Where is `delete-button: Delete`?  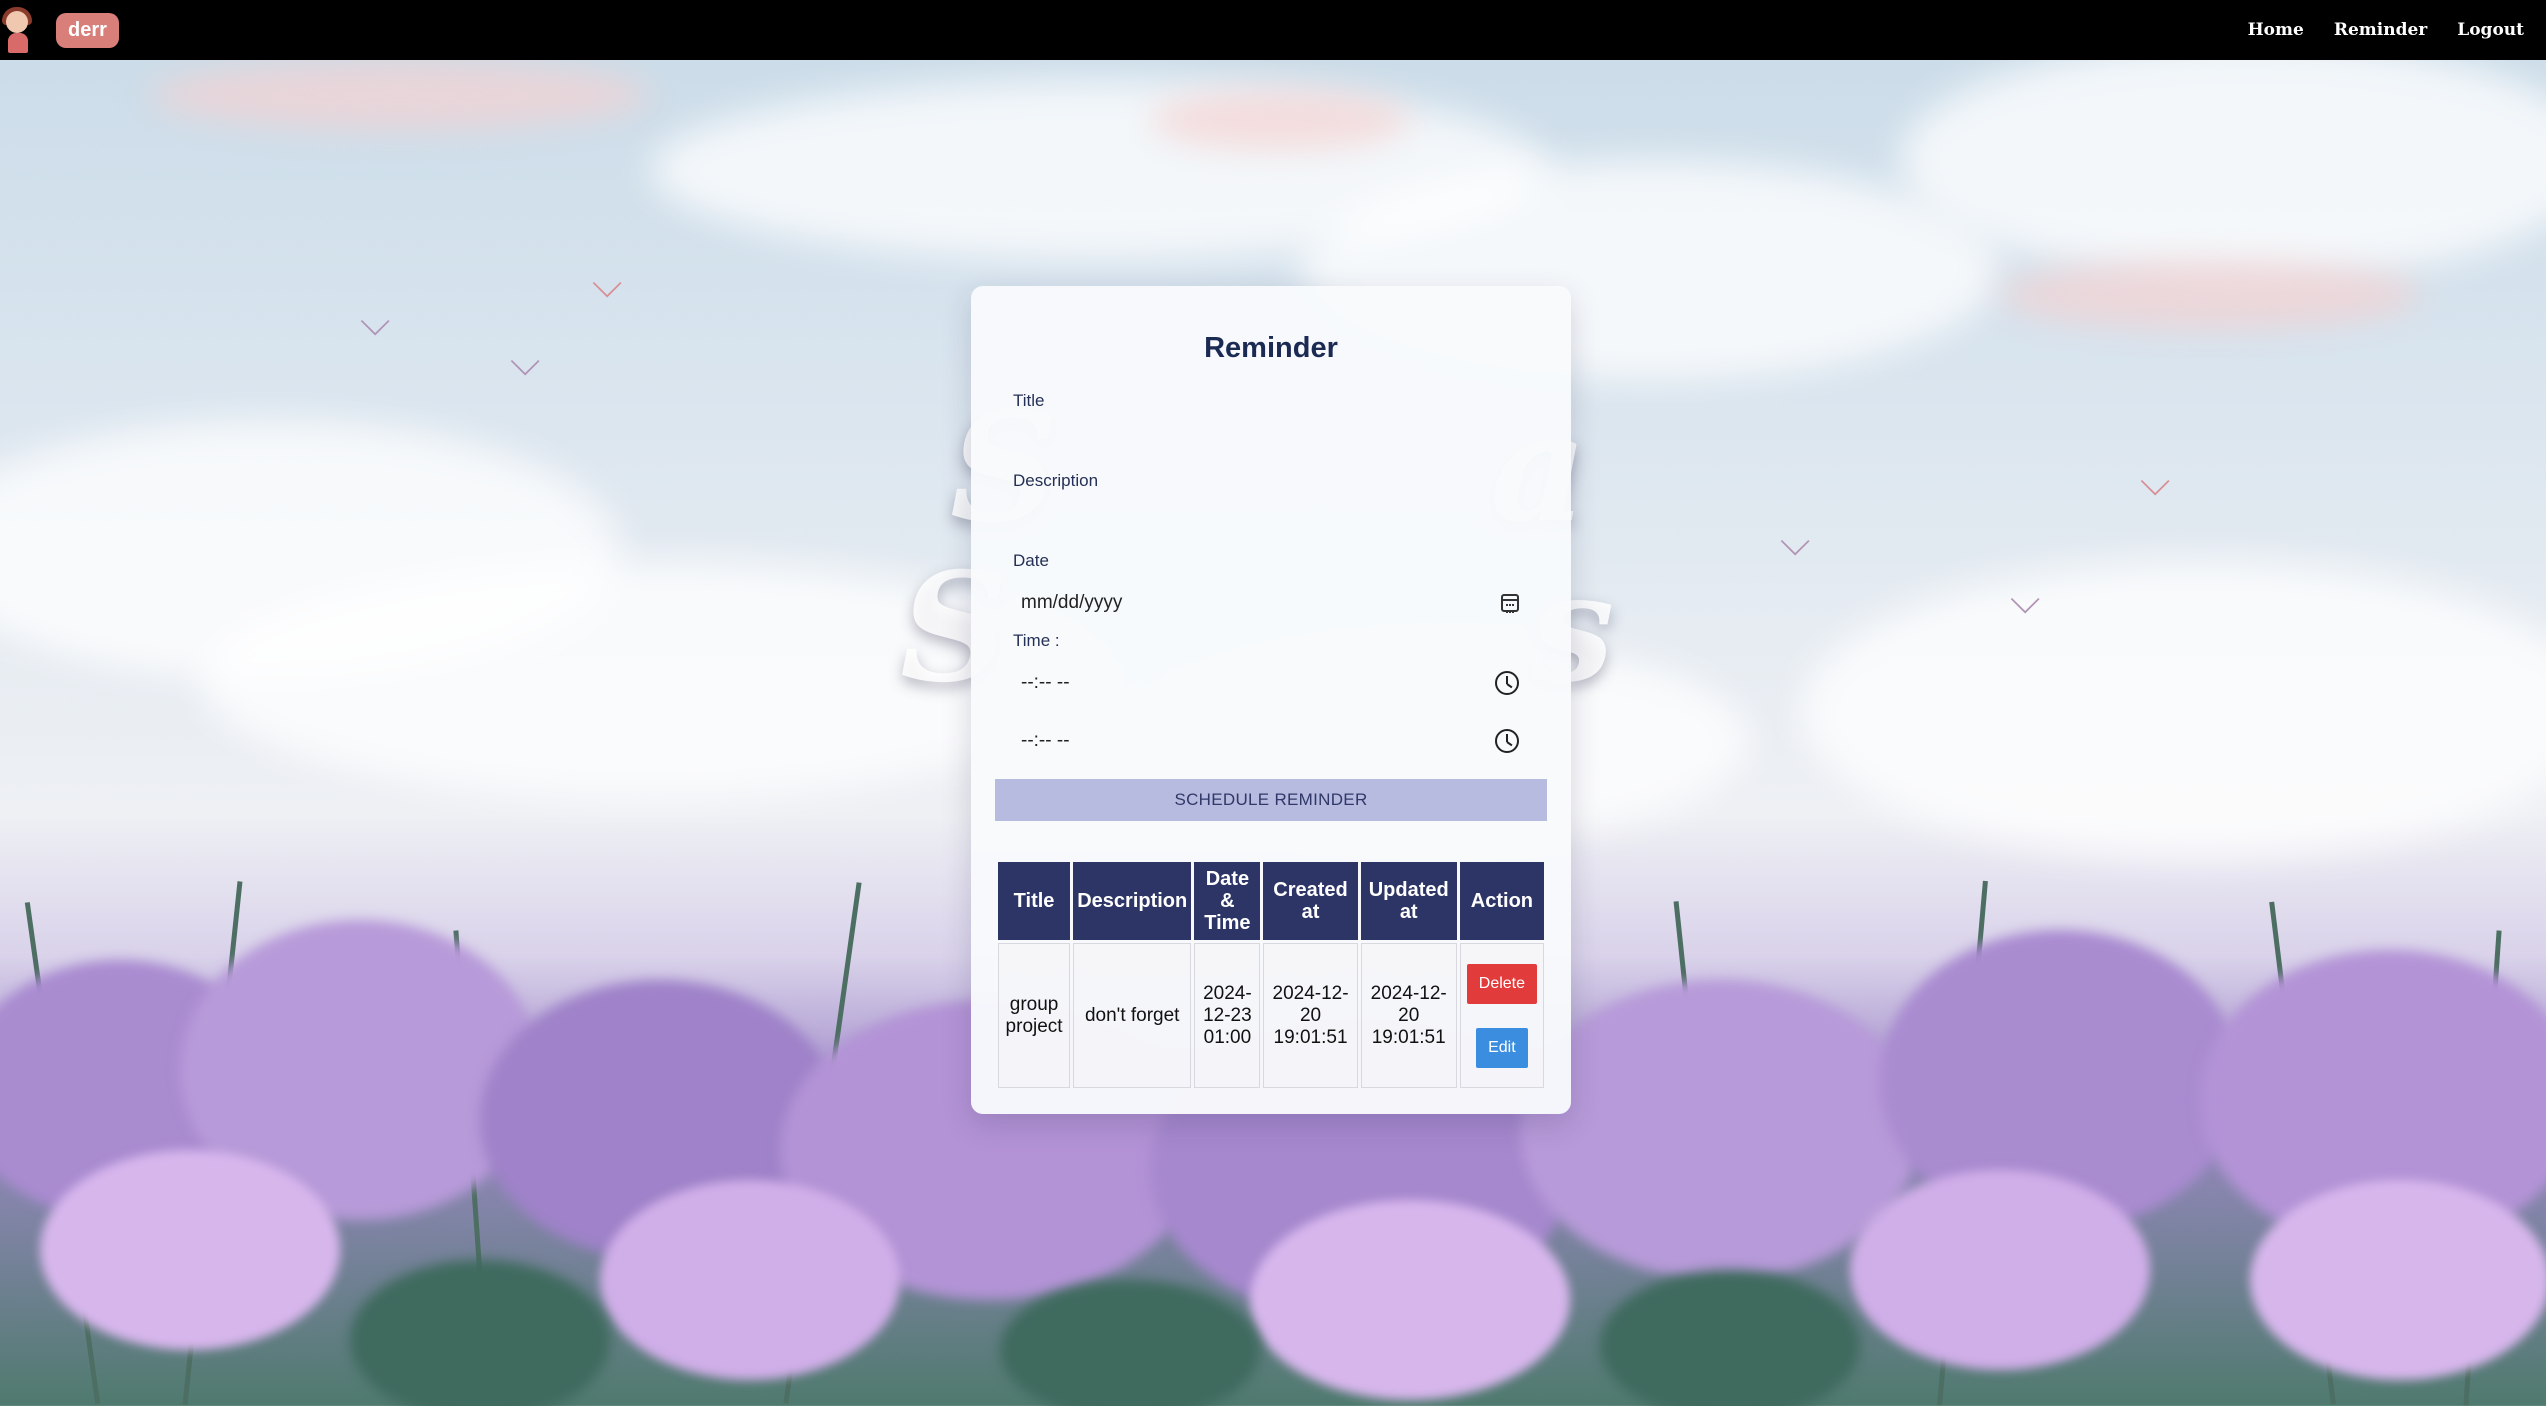
delete-button: Delete is located at coordinates (1501, 983).